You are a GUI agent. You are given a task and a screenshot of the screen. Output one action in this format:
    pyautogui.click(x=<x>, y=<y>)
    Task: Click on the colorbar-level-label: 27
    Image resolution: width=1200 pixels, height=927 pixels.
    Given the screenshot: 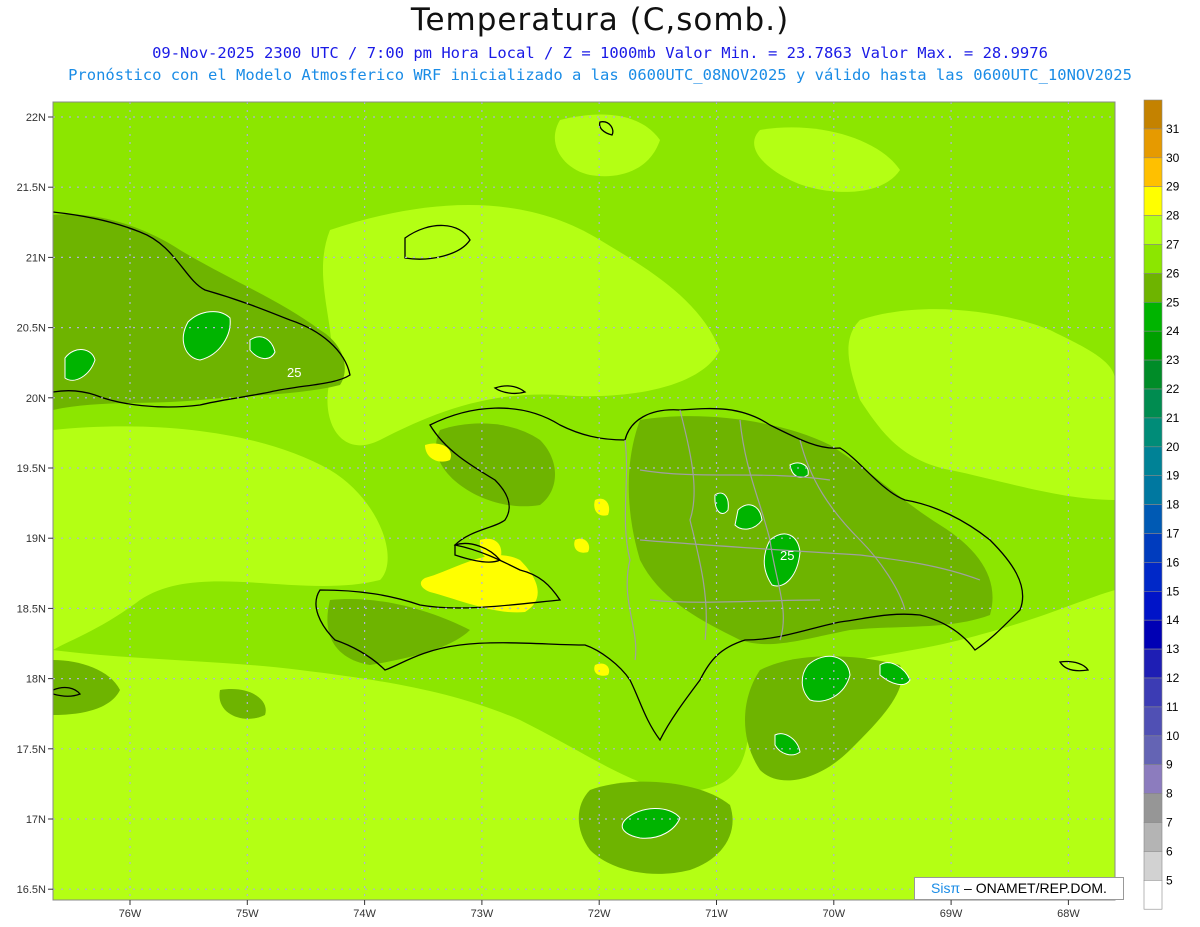 What is the action you would take?
    pyautogui.click(x=1173, y=245)
    